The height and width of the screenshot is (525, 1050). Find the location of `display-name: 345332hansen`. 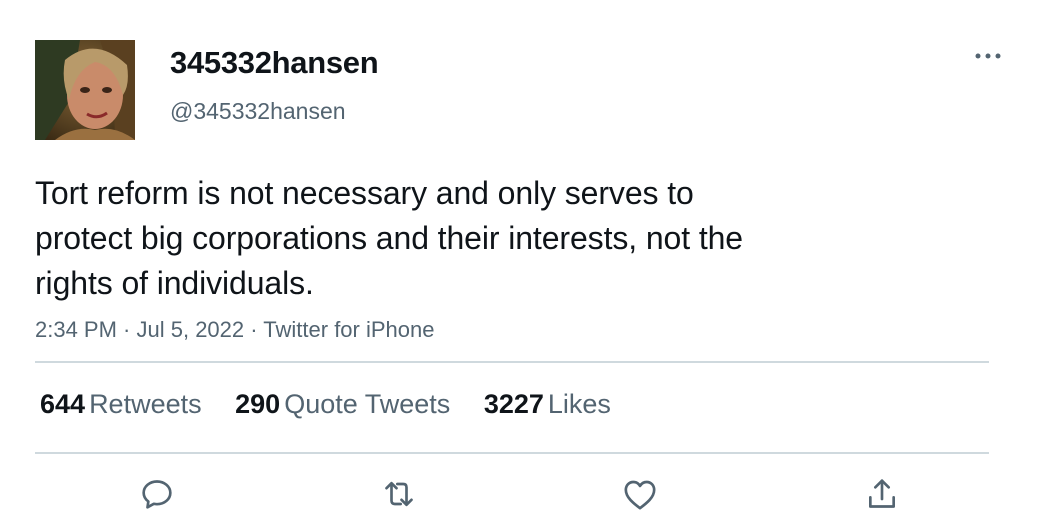

display-name: 345332hansen is located at coordinates (274, 63).